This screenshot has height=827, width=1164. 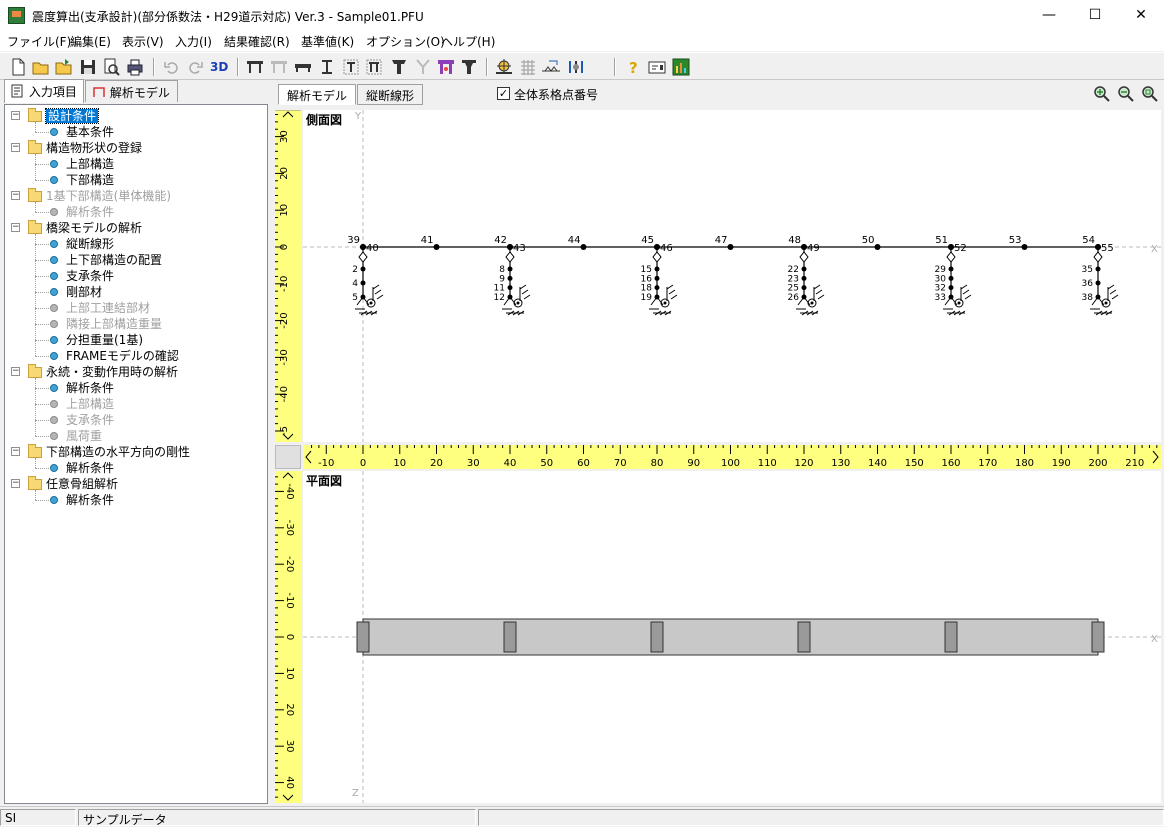 What do you see at coordinates (114, 324) in the screenshot?
I see `tree-leaf-item: 隣接上部構造重量` at bounding box center [114, 324].